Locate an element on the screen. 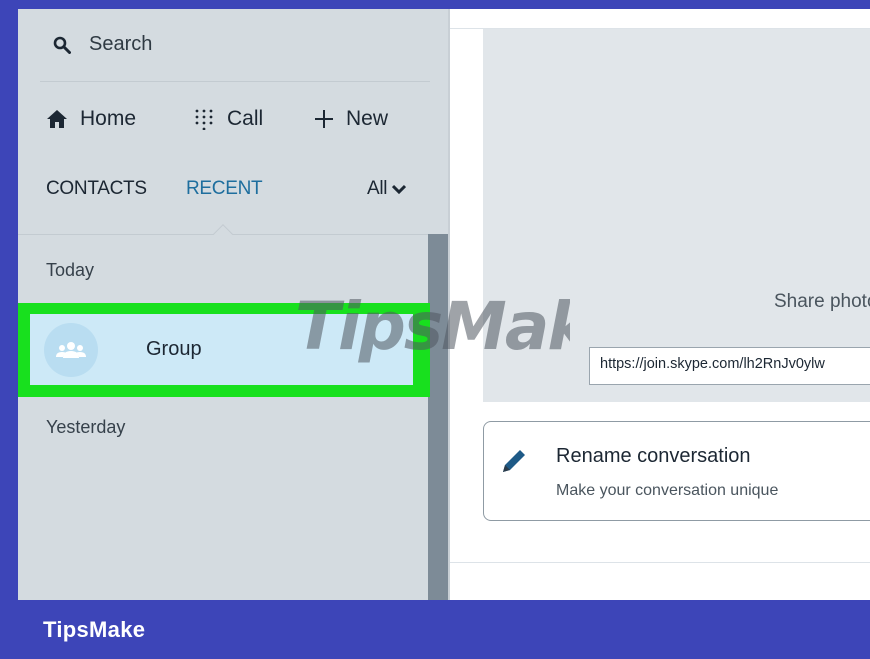 This screenshot has height=659, width=870. plus-icon is located at coordinates (324, 119).